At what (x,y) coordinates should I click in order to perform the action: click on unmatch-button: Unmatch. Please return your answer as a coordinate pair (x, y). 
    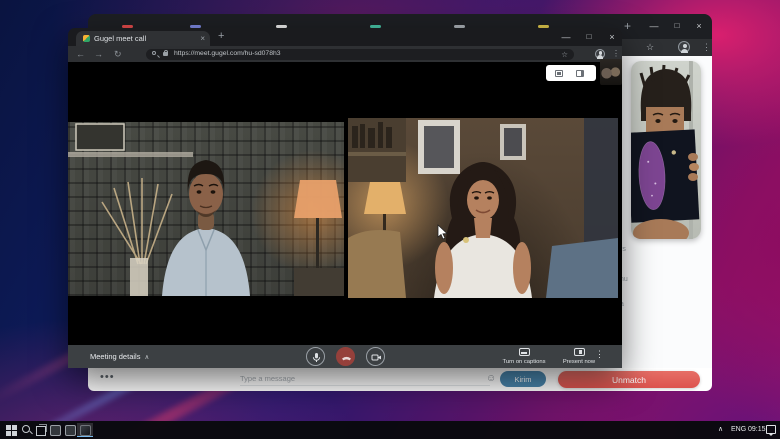
    Looking at the image, I should click on (629, 379).